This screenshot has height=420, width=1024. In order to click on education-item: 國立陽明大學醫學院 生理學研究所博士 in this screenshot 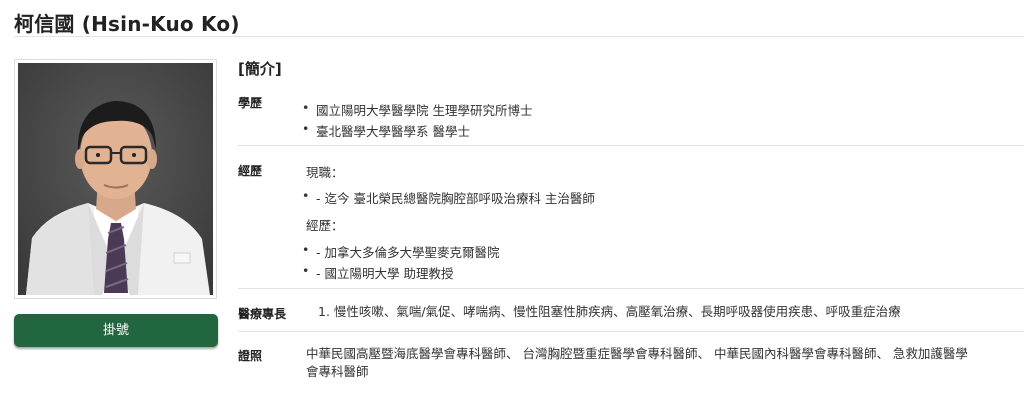, I will do `click(417, 109)`.